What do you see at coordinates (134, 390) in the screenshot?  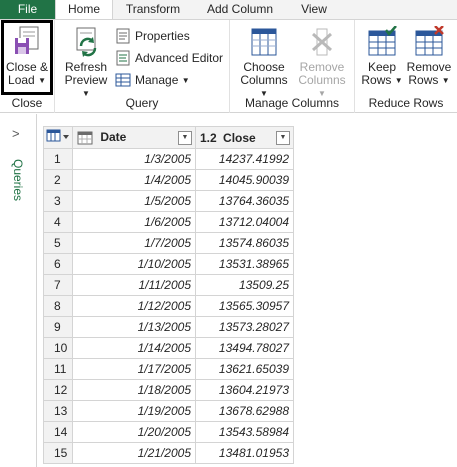 I see `date-cell: 1/18/2005` at bounding box center [134, 390].